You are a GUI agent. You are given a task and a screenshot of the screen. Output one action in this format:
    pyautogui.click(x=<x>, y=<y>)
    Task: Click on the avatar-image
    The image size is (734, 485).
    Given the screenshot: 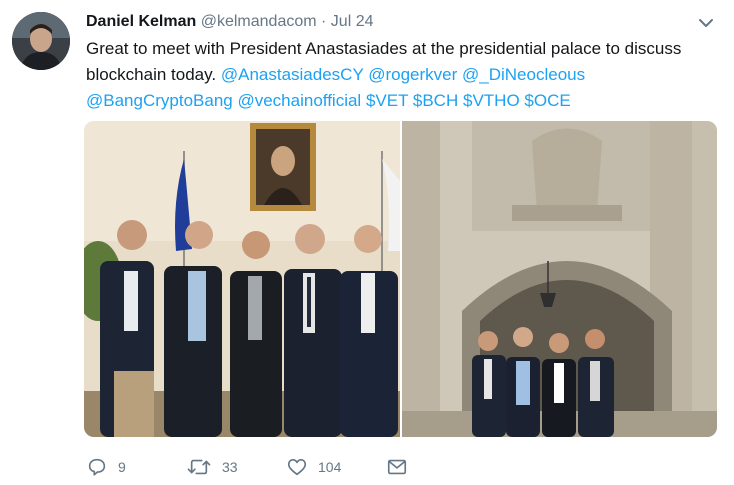 What is the action you would take?
    pyautogui.click(x=41, y=41)
    